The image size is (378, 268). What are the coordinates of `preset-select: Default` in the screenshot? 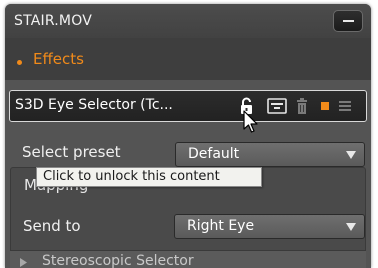 It's located at (270, 154).